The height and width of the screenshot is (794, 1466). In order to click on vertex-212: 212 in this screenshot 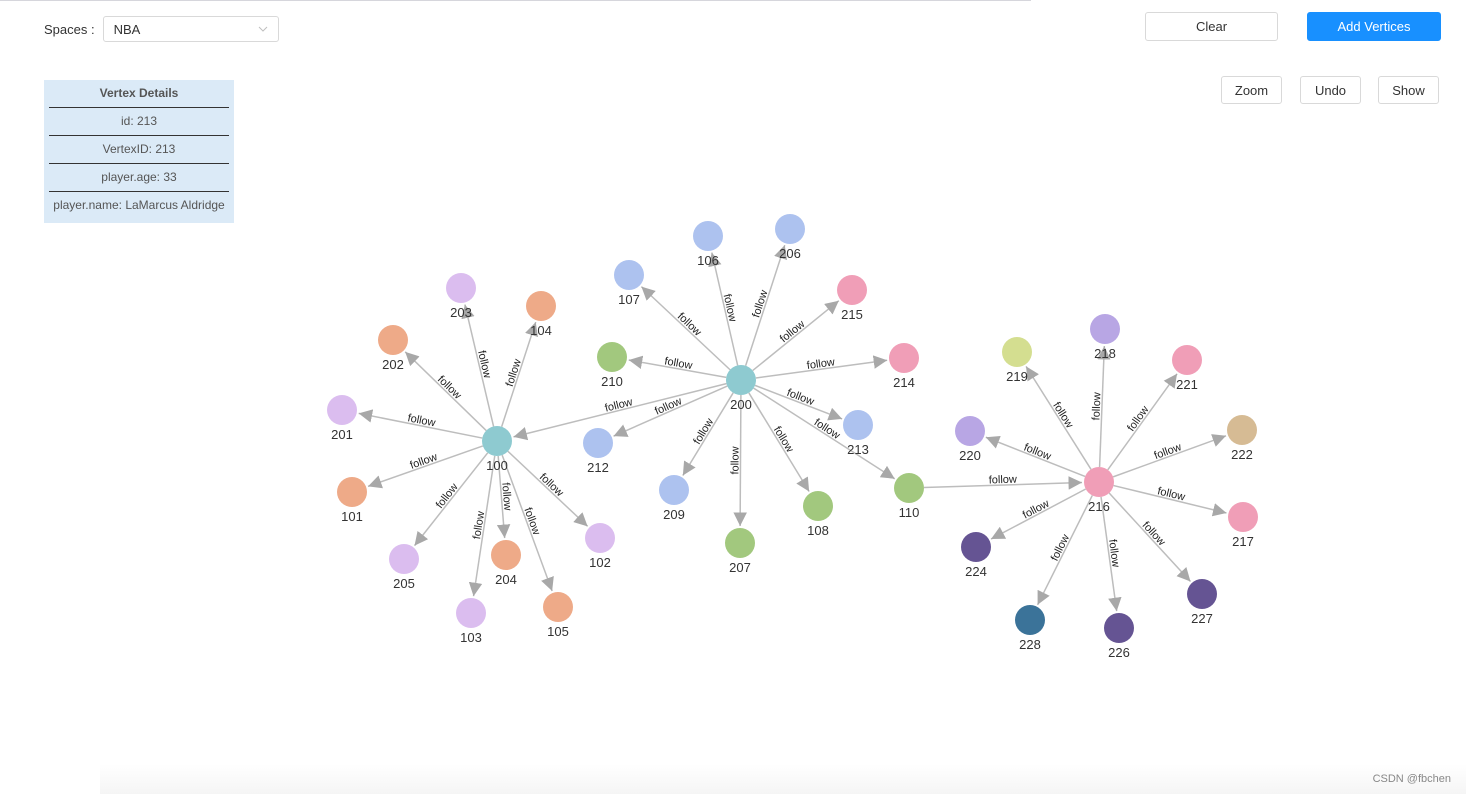, I will do `click(598, 451)`.